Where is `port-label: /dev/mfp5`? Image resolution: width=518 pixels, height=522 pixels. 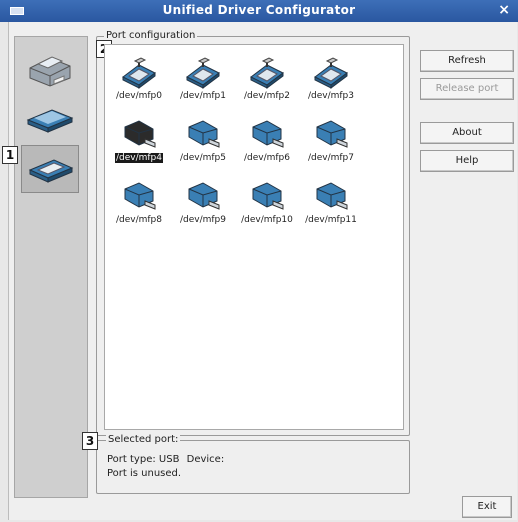
port-label: /dev/mfp5 is located at coordinates (202, 158).